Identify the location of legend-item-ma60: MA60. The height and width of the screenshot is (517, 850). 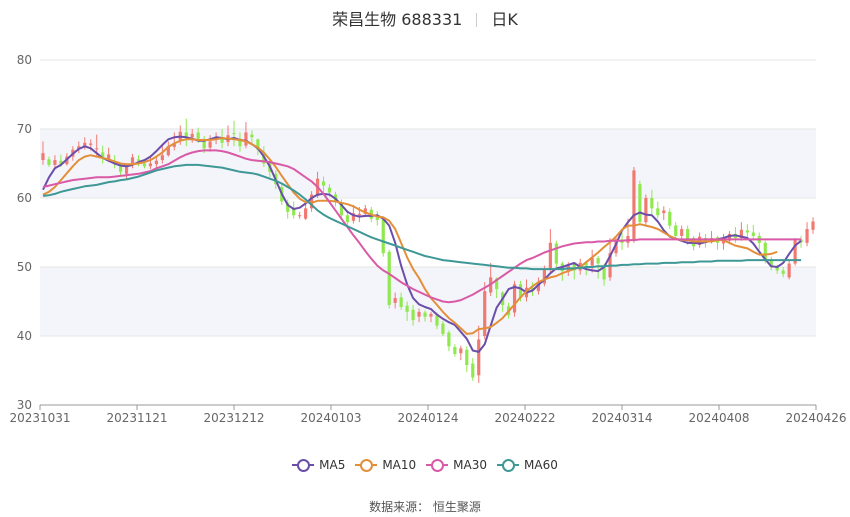
(527, 465).